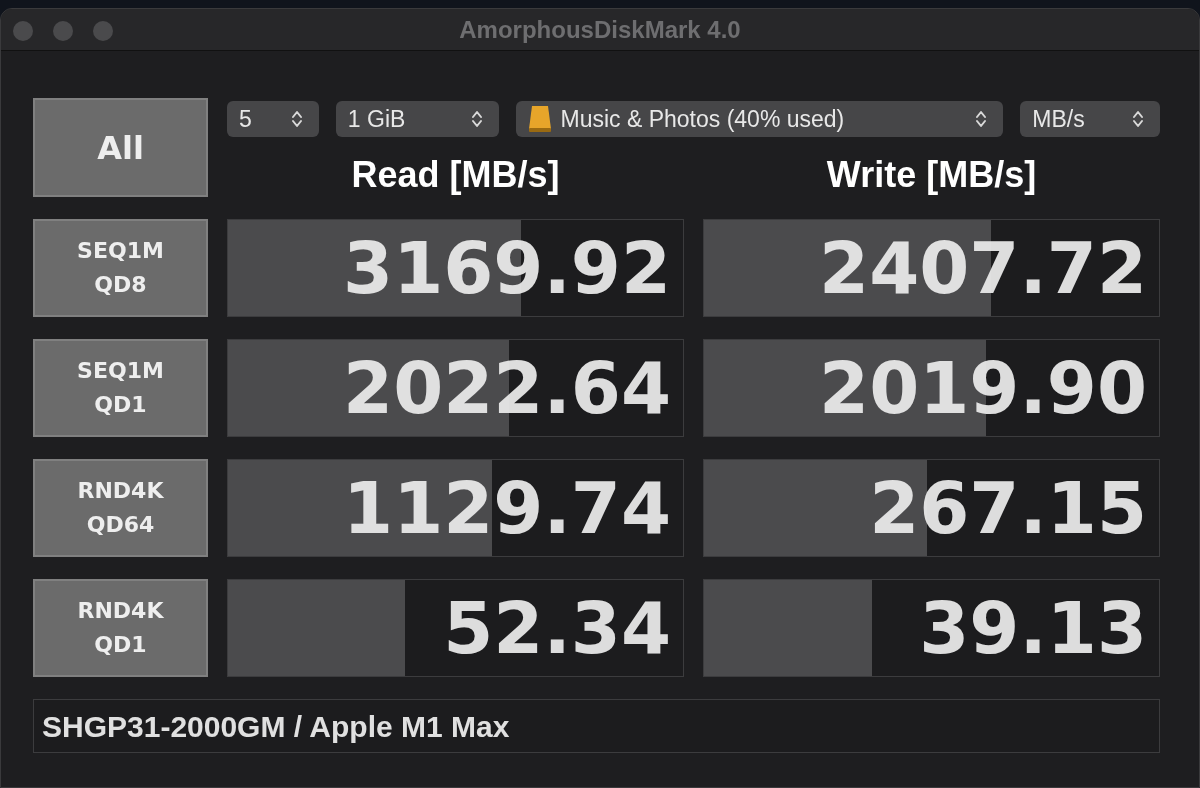 The width and height of the screenshot is (1200, 788). What do you see at coordinates (760, 119) in the screenshot?
I see `dropdown: Music & Photos (40% used)` at bounding box center [760, 119].